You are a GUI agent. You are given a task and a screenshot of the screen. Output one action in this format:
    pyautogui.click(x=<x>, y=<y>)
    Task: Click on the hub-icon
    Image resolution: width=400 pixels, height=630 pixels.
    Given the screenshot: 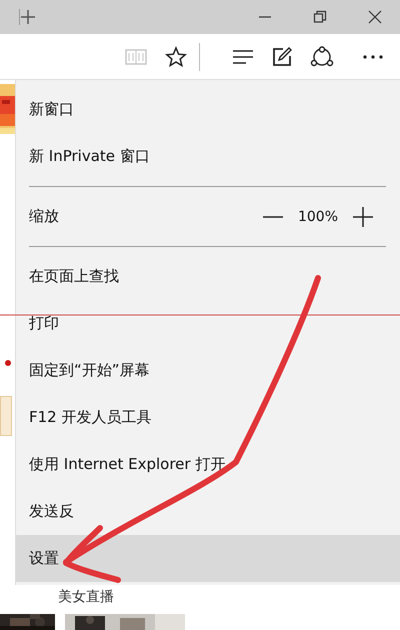 What is the action you would take?
    pyautogui.click(x=243, y=56)
    